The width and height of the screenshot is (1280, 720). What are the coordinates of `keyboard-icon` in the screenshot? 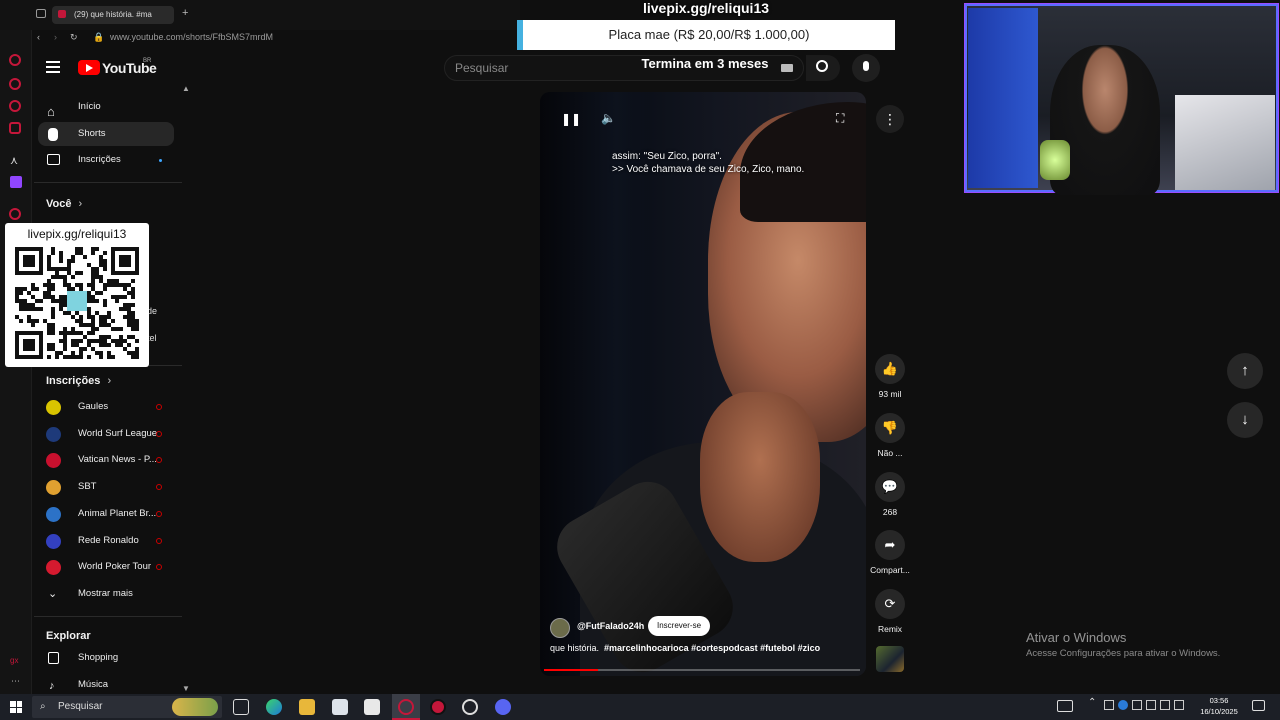 It's located at (787, 68).